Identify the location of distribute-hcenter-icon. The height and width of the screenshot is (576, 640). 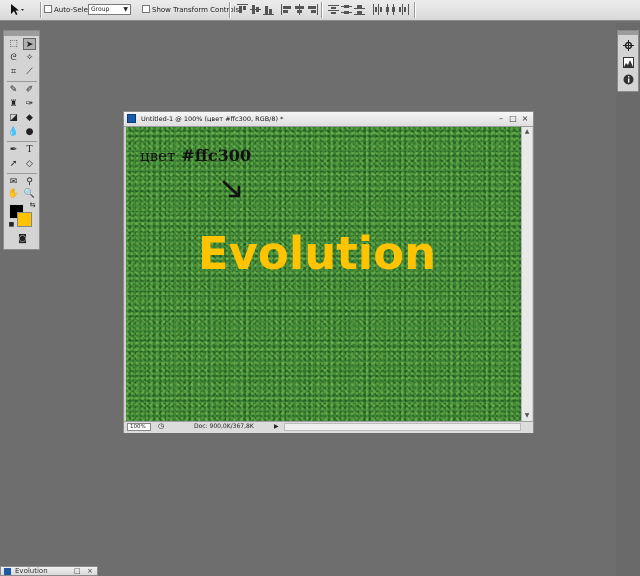
(390, 9).